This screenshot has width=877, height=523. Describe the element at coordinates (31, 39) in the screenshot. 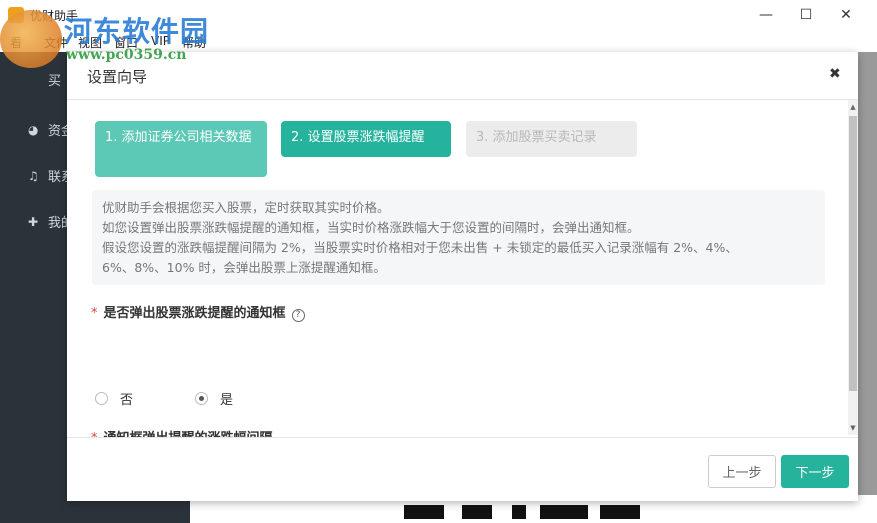

I see `watermark-logo` at that location.